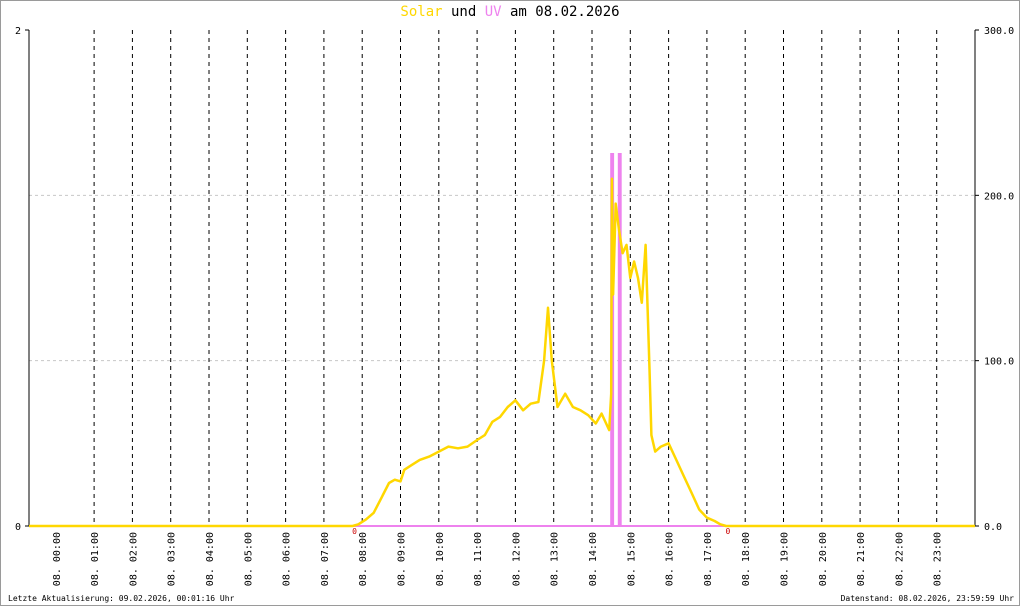 The image size is (1020, 606). I want to click on x-tick-label-9: 08. 09:00, so click(402, 559).